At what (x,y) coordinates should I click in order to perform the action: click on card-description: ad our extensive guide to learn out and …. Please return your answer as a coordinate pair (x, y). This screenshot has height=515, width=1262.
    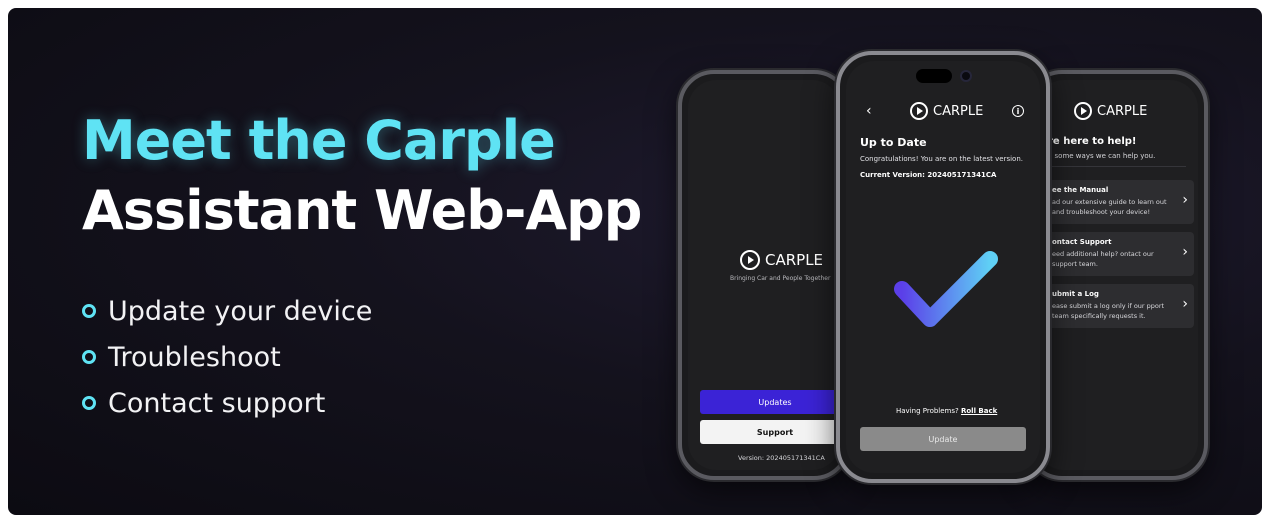
    Looking at the image, I should click on (1109, 207).